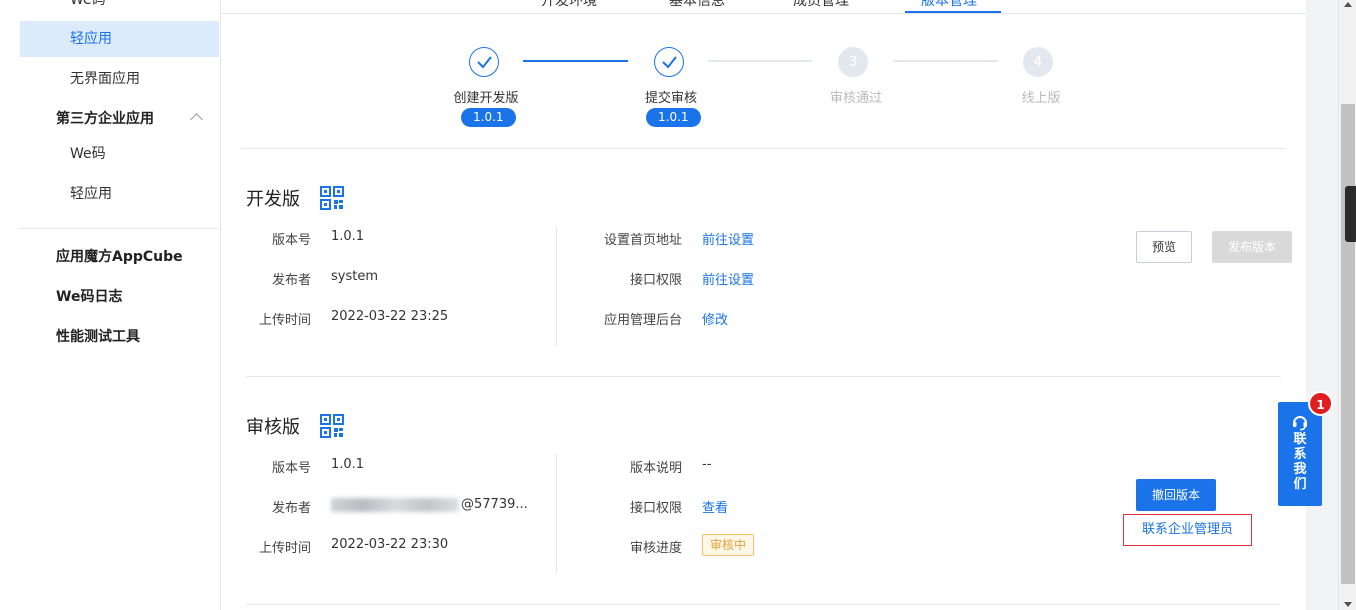 This screenshot has height=610, width=1356. Describe the element at coordinates (273, 427) in the screenshot. I see `review-section-title: 审核版` at that location.